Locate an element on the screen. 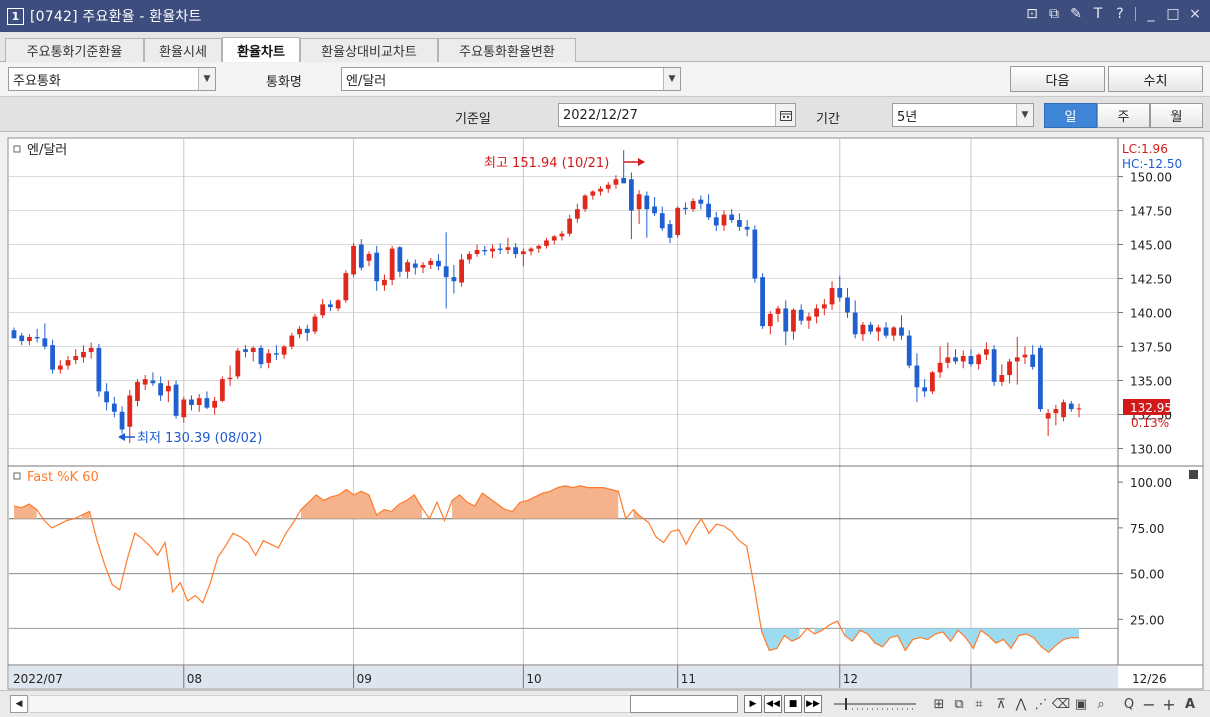 This screenshot has width=1210, height=717. price-tick-label: 137.50 is located at coordinates (1151, 348).